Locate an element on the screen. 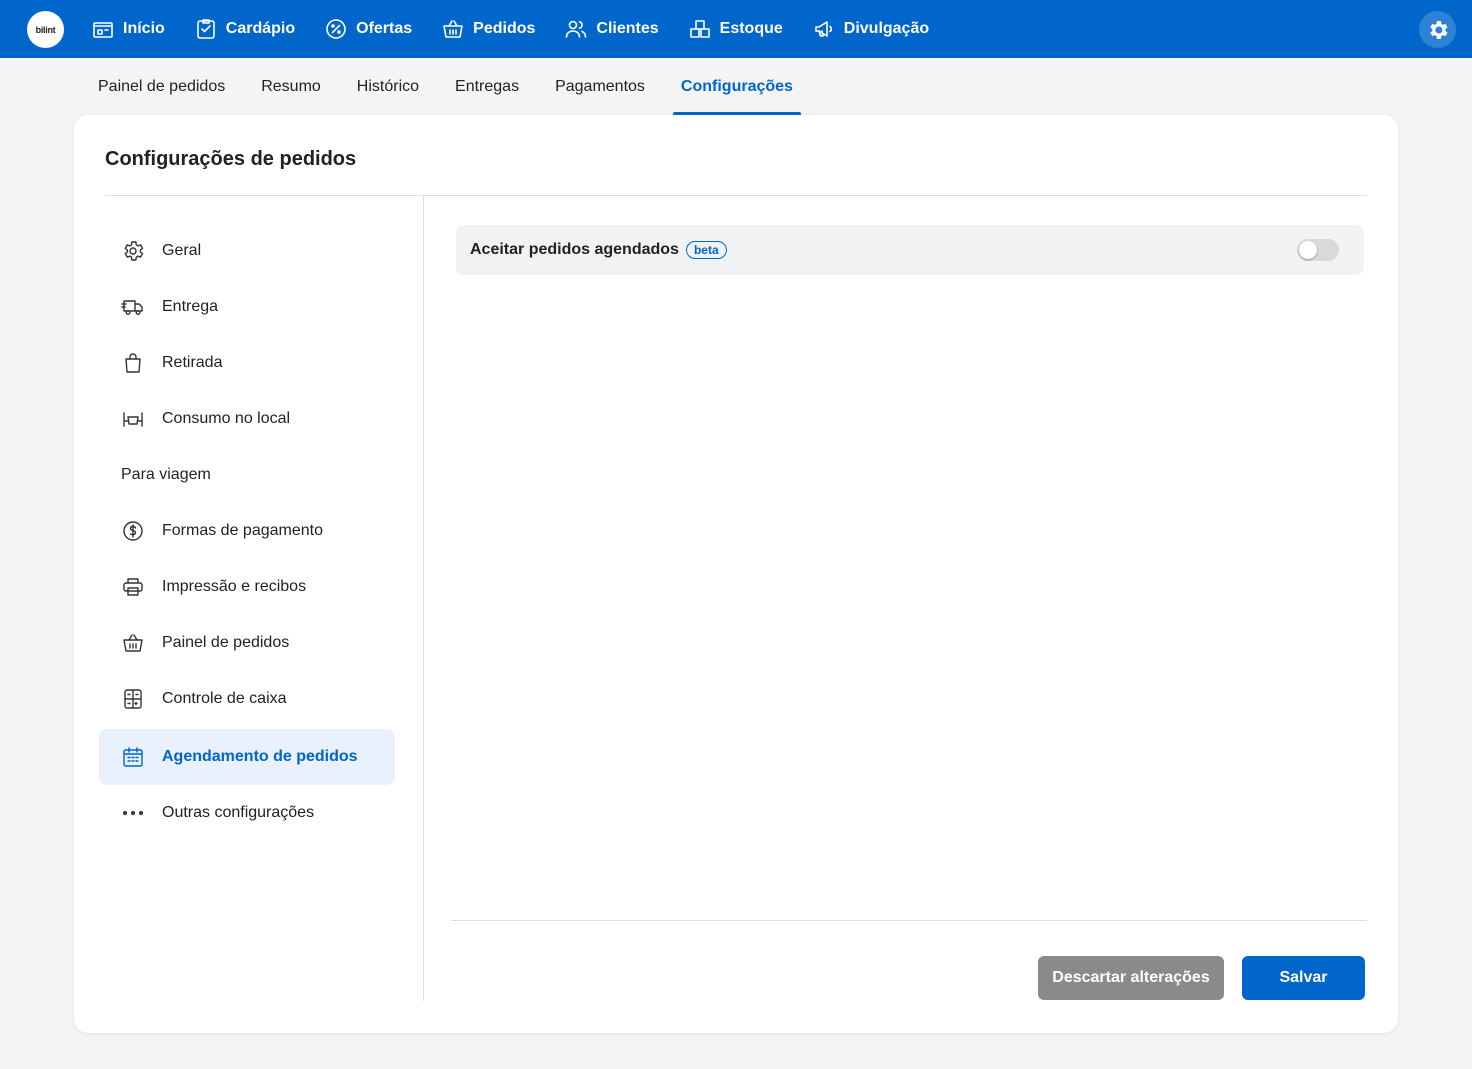  brand-logo: bilint is located at coordinates (45, 29).